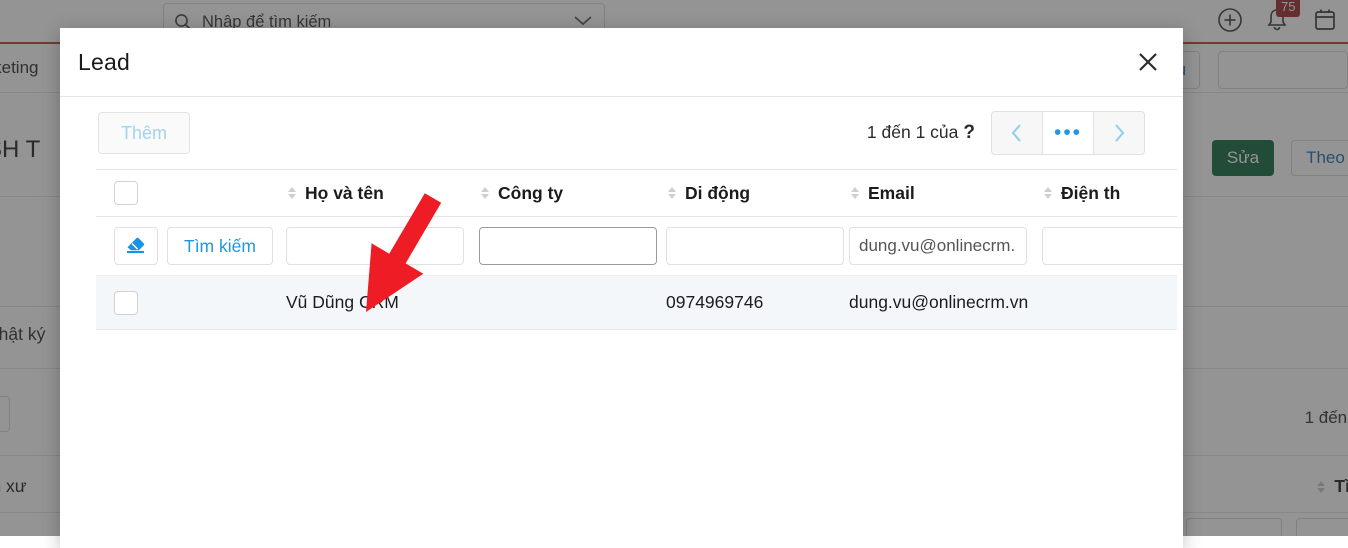  I want to click on column-header-email: Email, so click(945, 193).